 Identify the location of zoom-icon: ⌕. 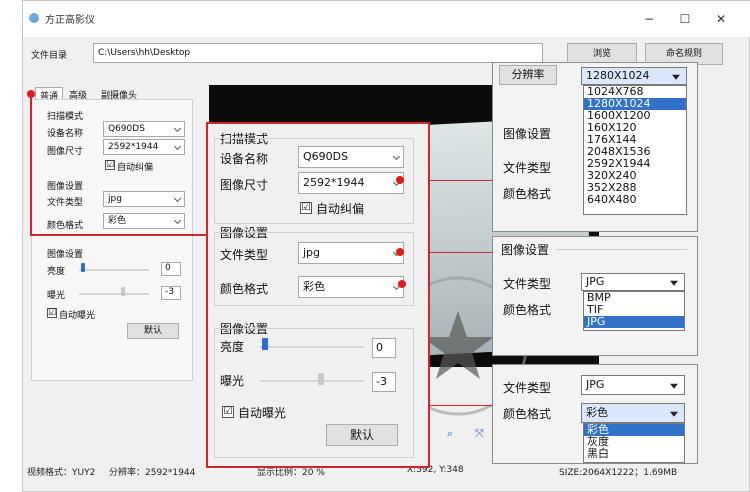
(450, 434).